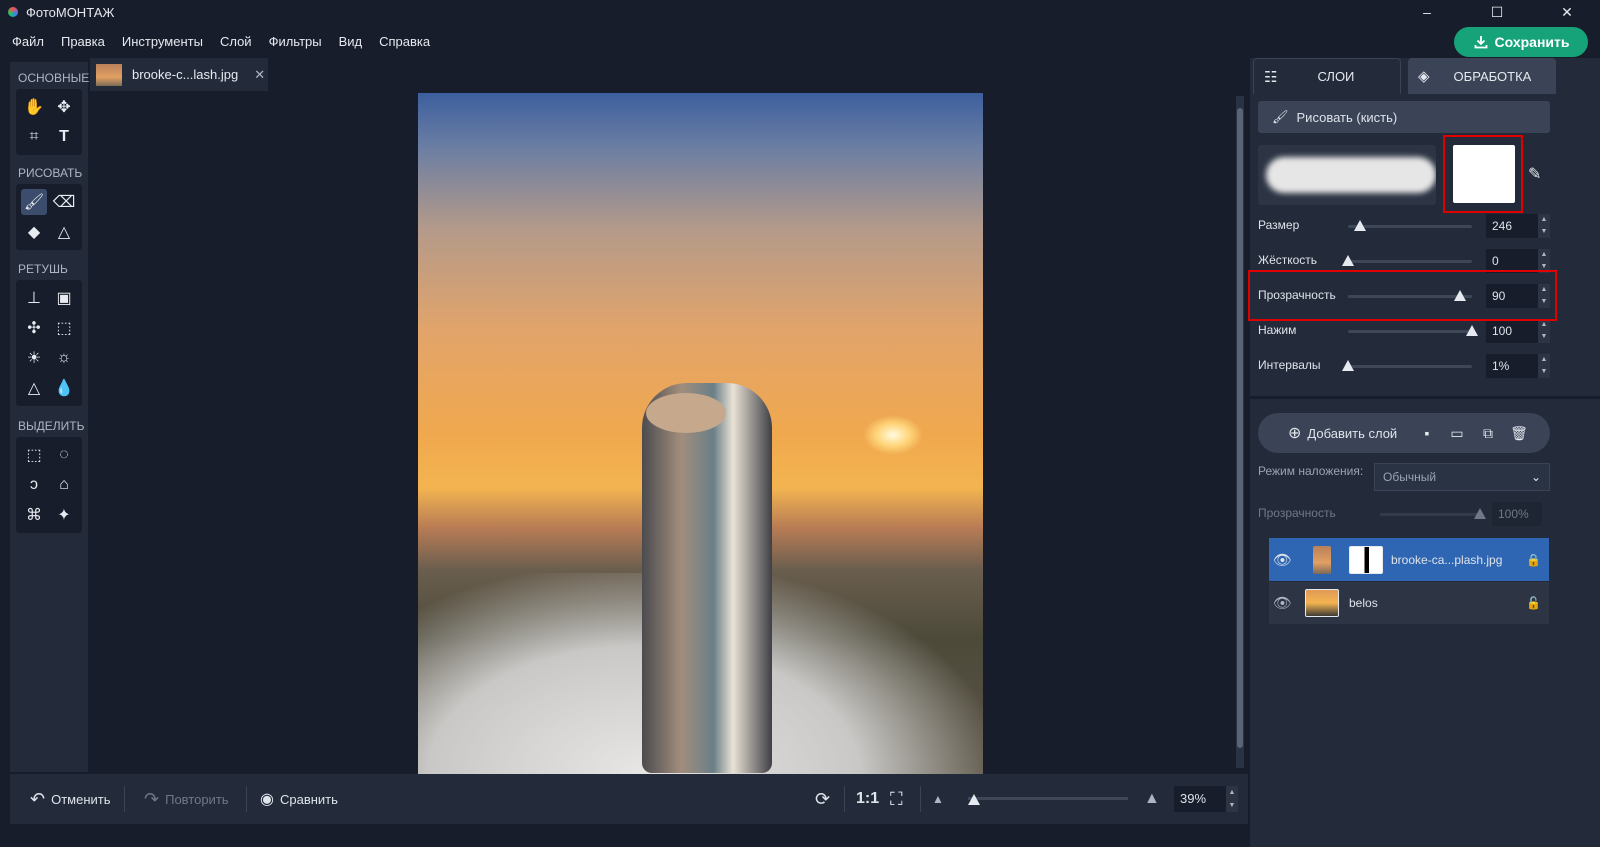 This screenshot has height=847, width=1600. I want to click on trash-icon: 🗑, so click(1519, 433).